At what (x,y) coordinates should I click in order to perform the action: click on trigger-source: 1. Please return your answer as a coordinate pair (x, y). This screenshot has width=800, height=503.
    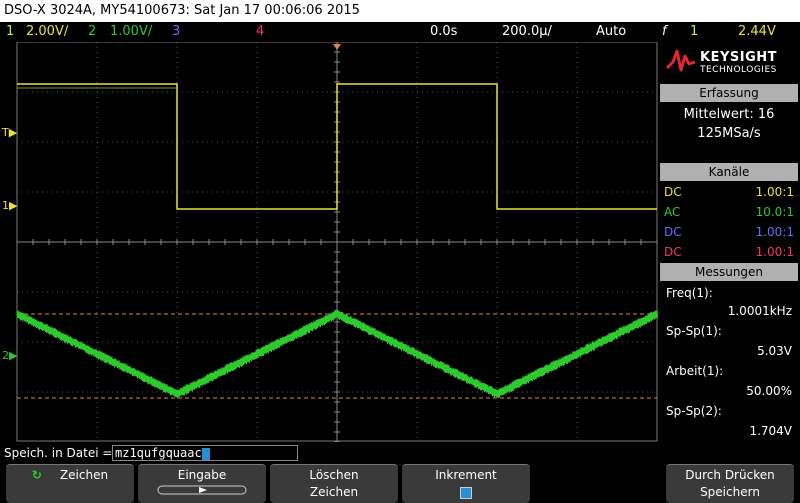
    Looking at the image, I should click on (694, 32).